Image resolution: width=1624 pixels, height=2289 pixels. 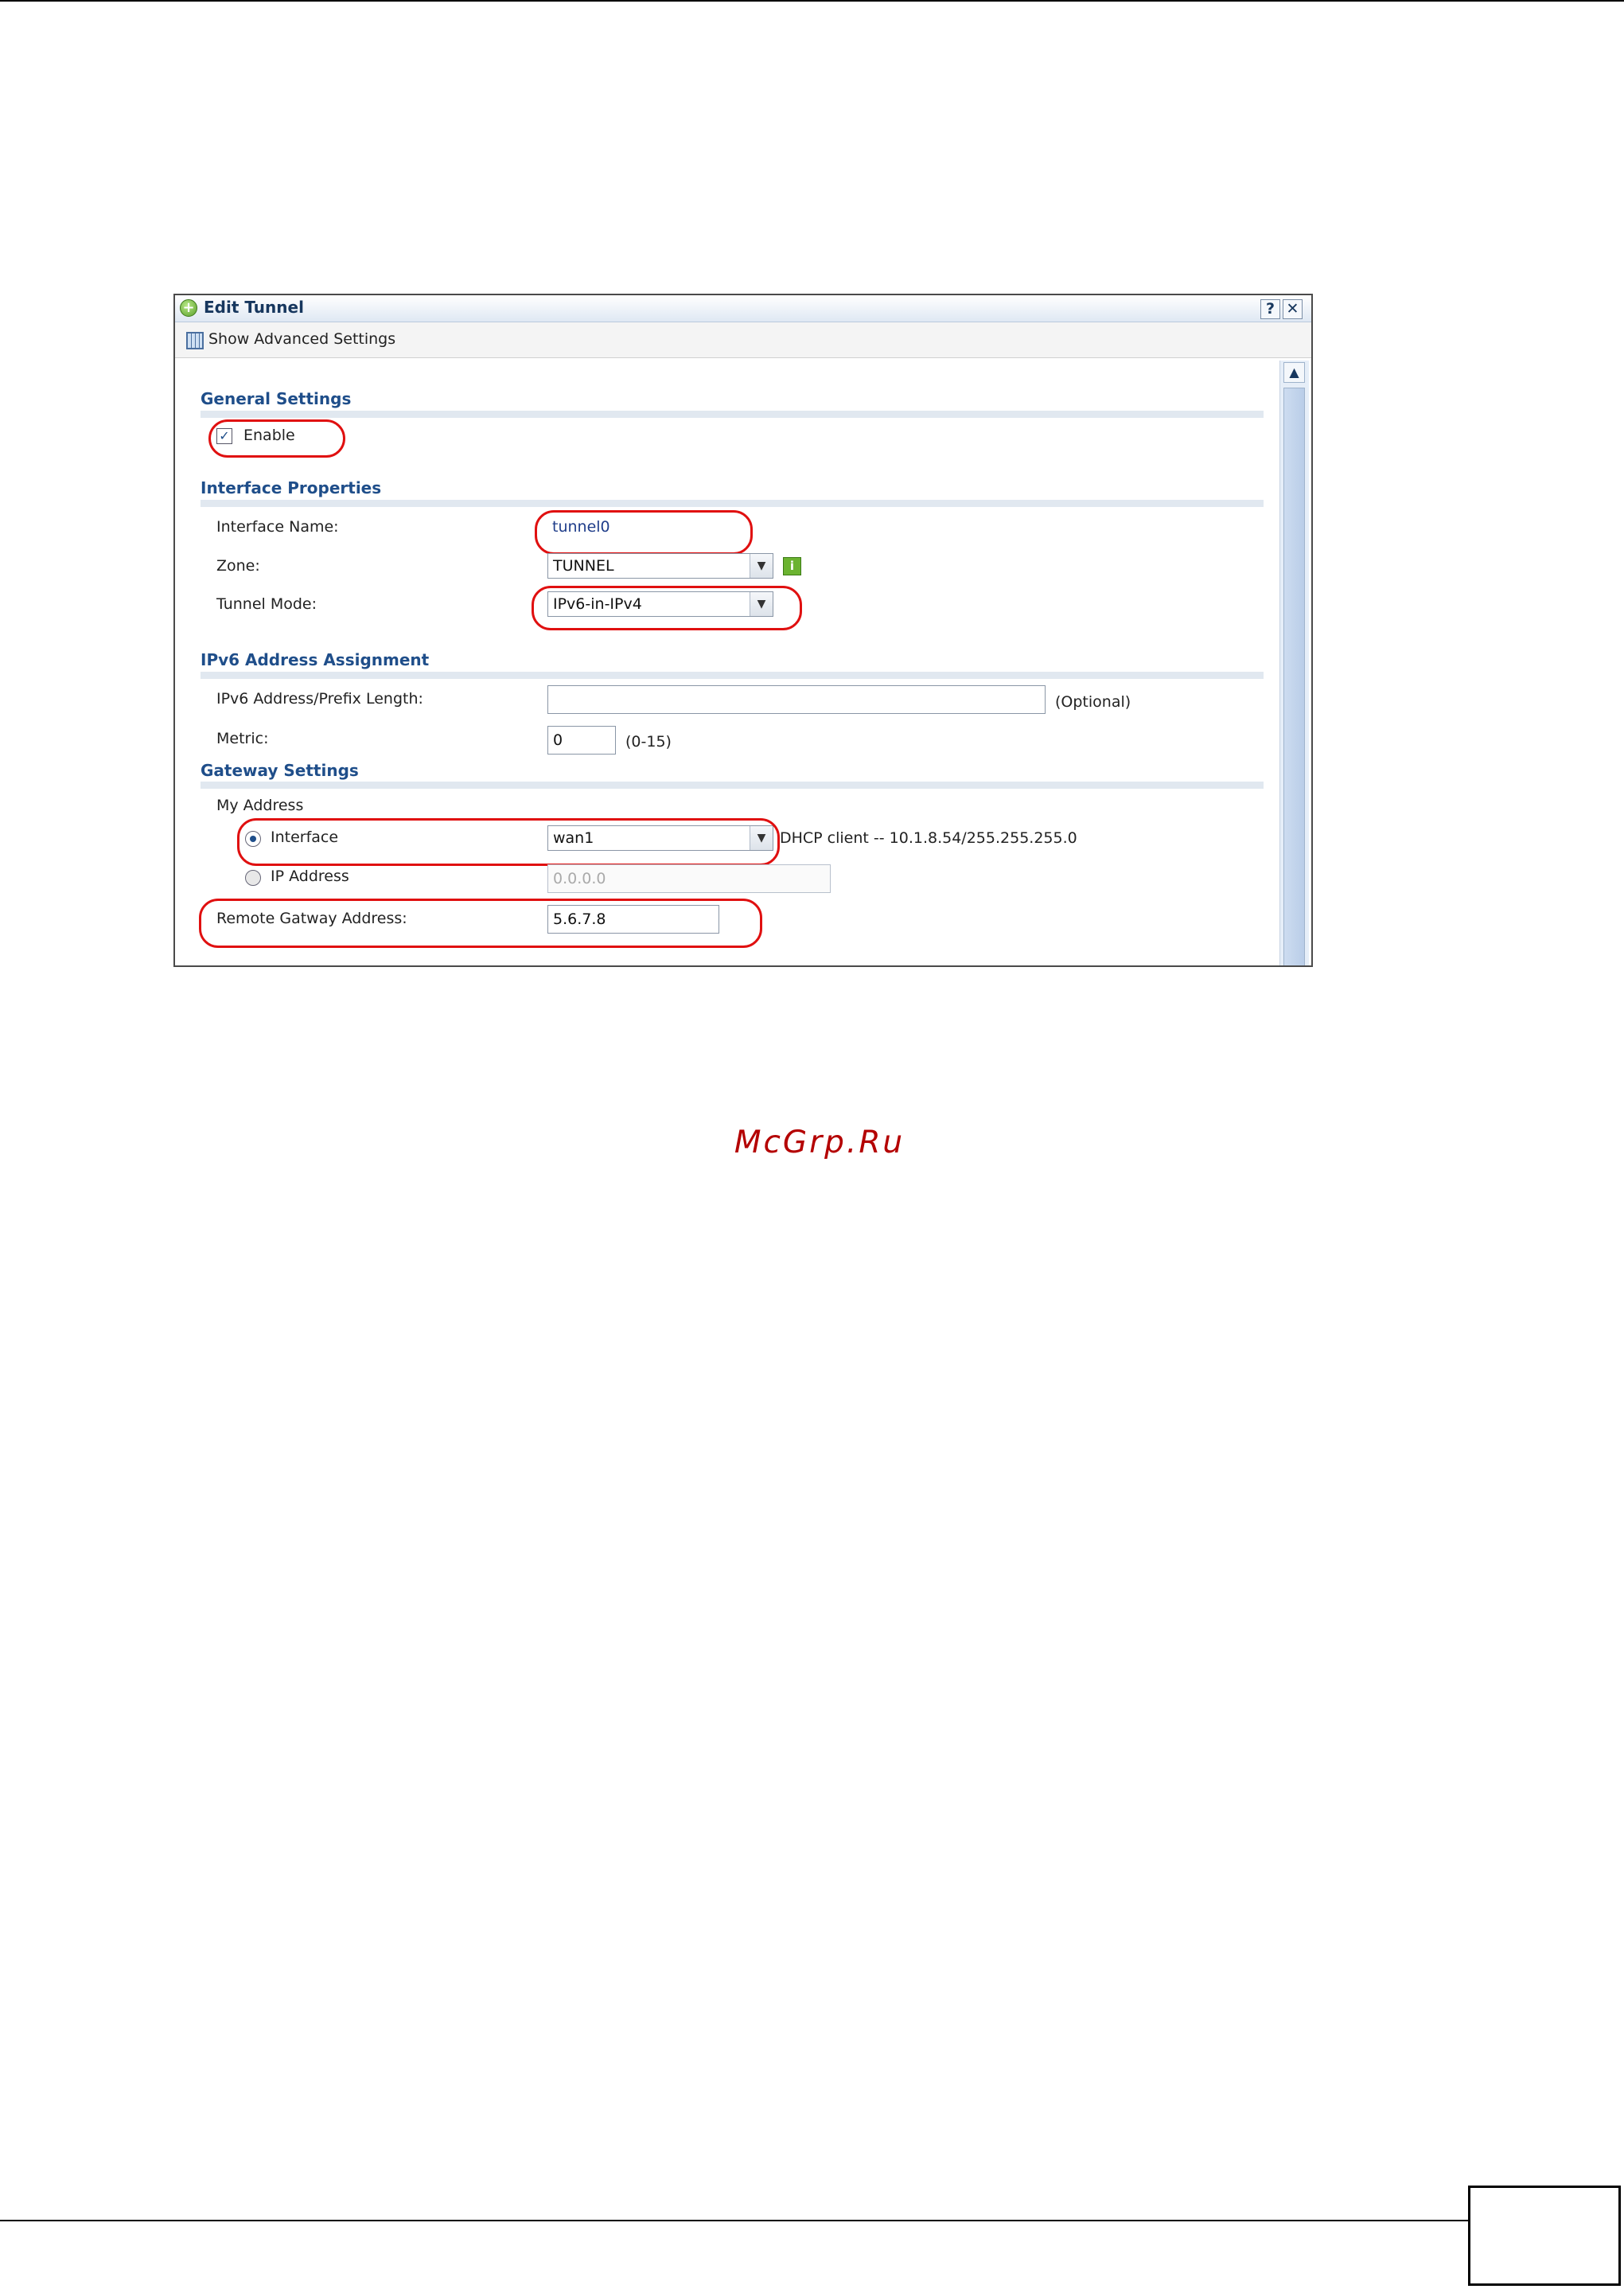 I want to click on table-icon, so click(x=195, y=340).